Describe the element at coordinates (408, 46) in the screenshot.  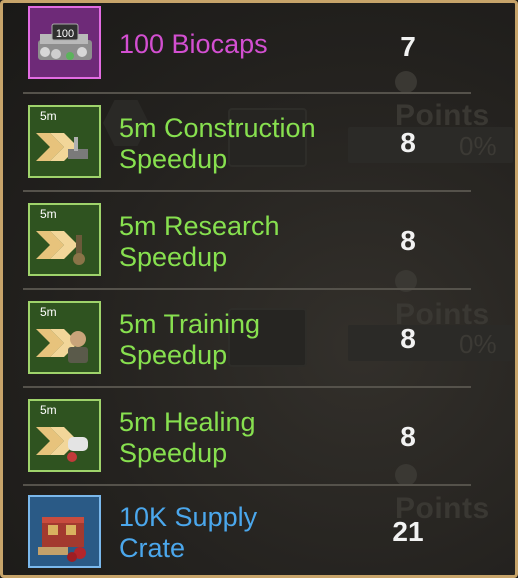
I see `reward-quantity: 7` at that location.